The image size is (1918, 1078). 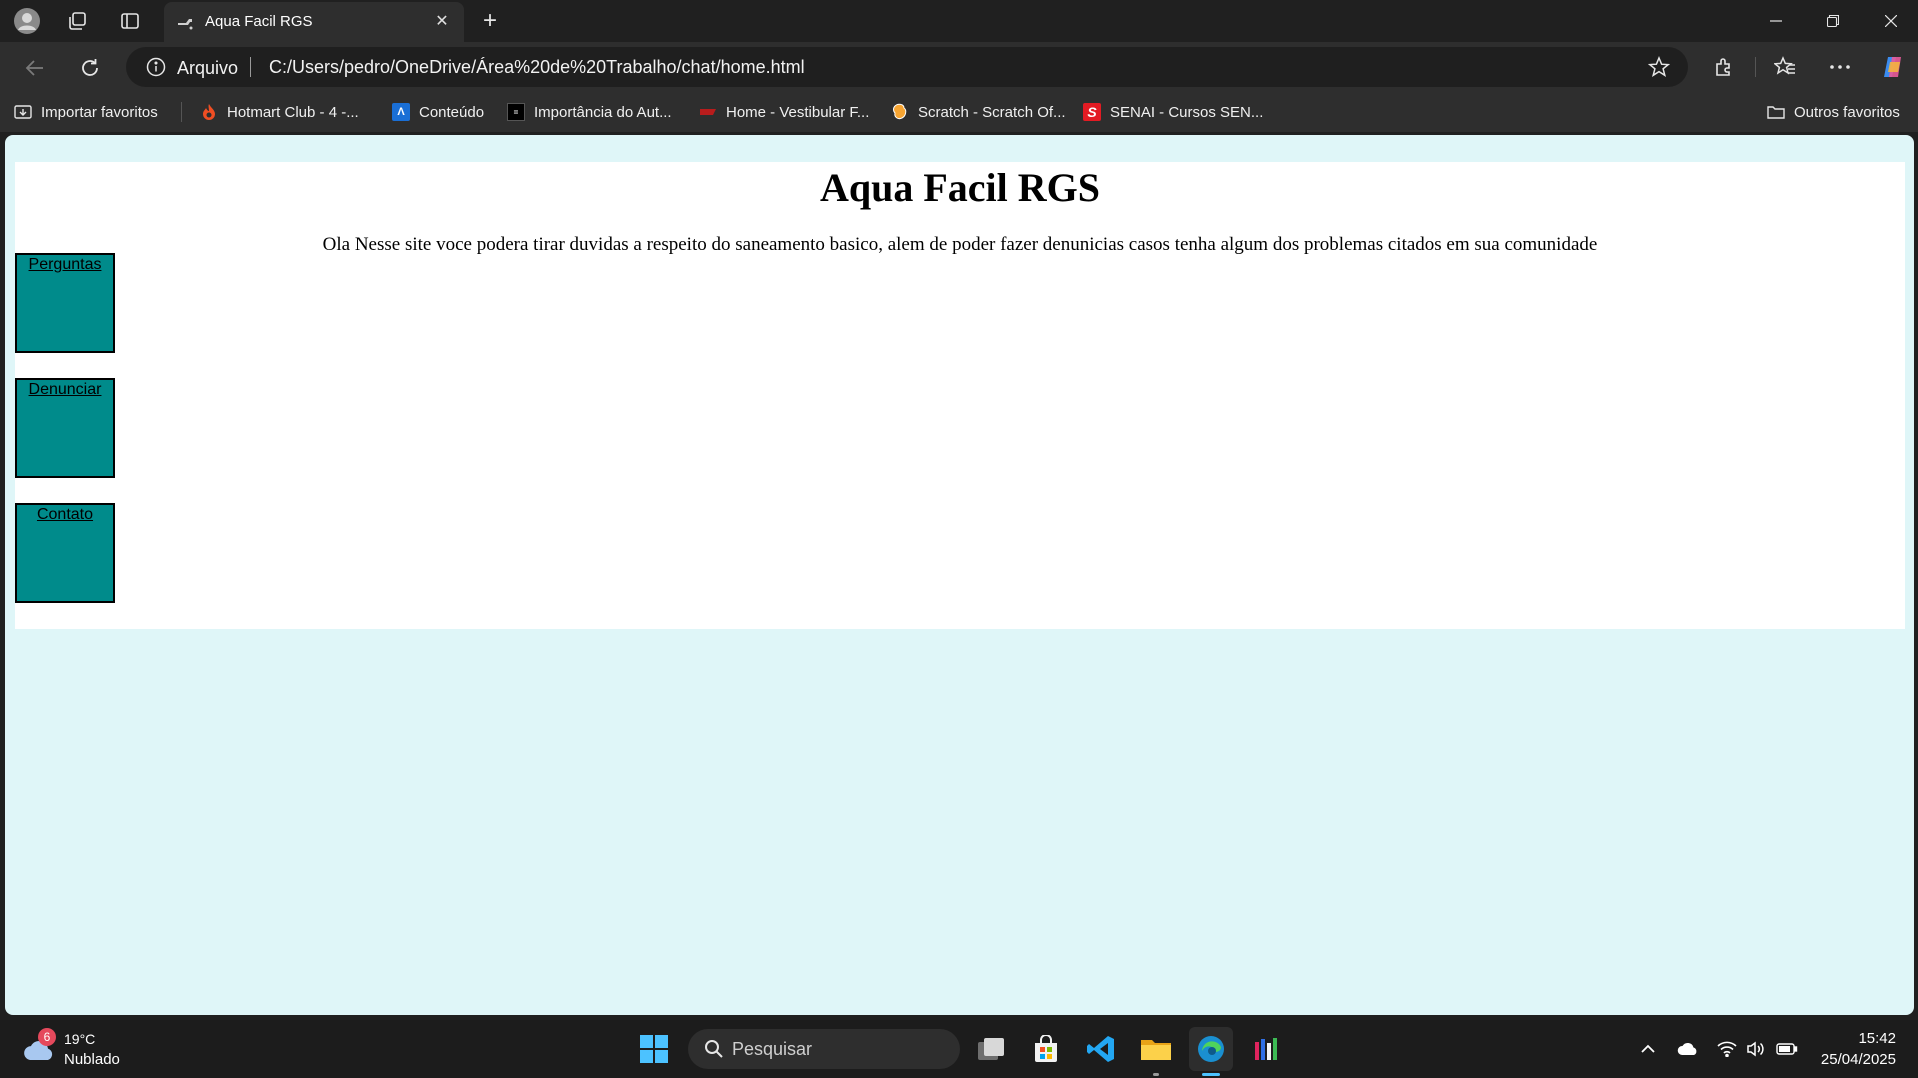 I want to click on page-title: Aqua Facil RGS, so click(x=960, y=187).